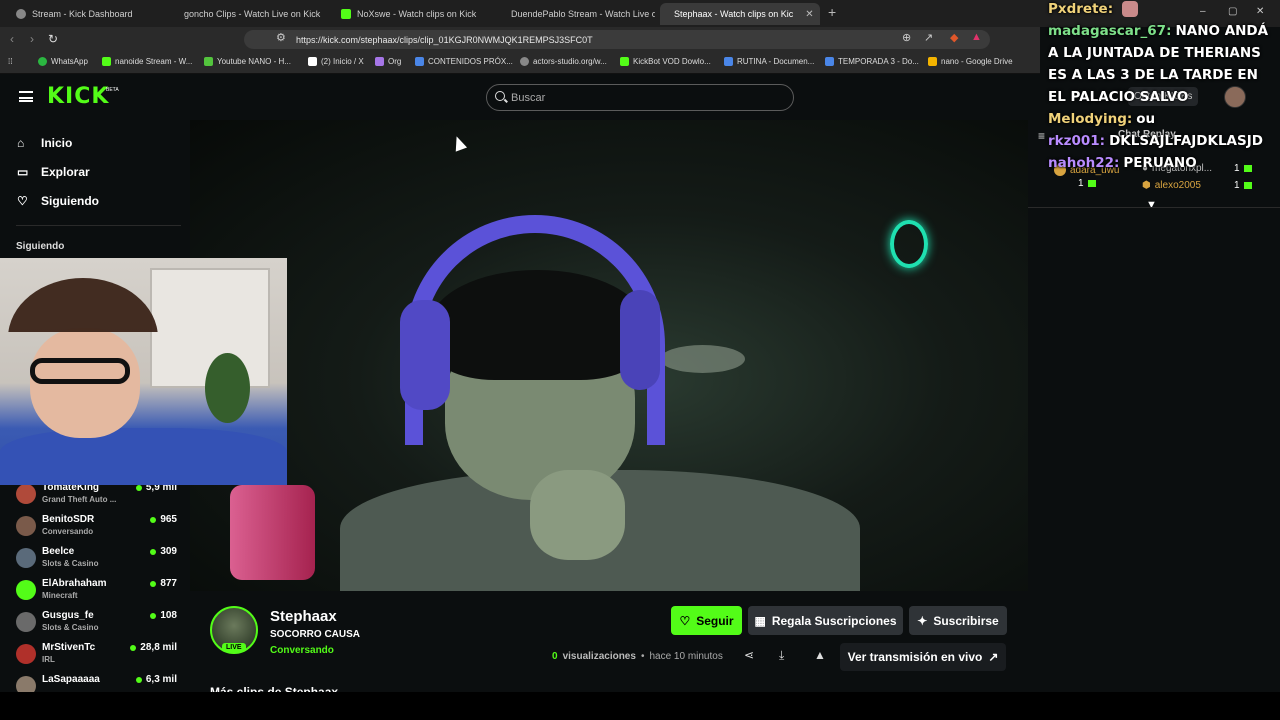 This screenshot has height=720, width=1280. What do you see at coordinates (53, 39) in the screenshot?
I see `reload-icon: ↻` at bounding box center [53, 39].